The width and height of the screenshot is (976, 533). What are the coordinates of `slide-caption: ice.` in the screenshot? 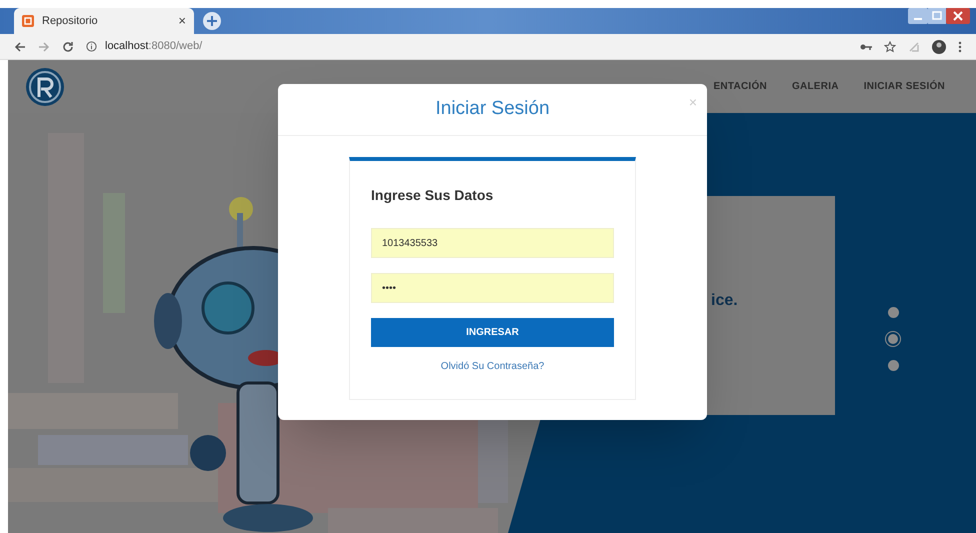 It's located at (724, 300).